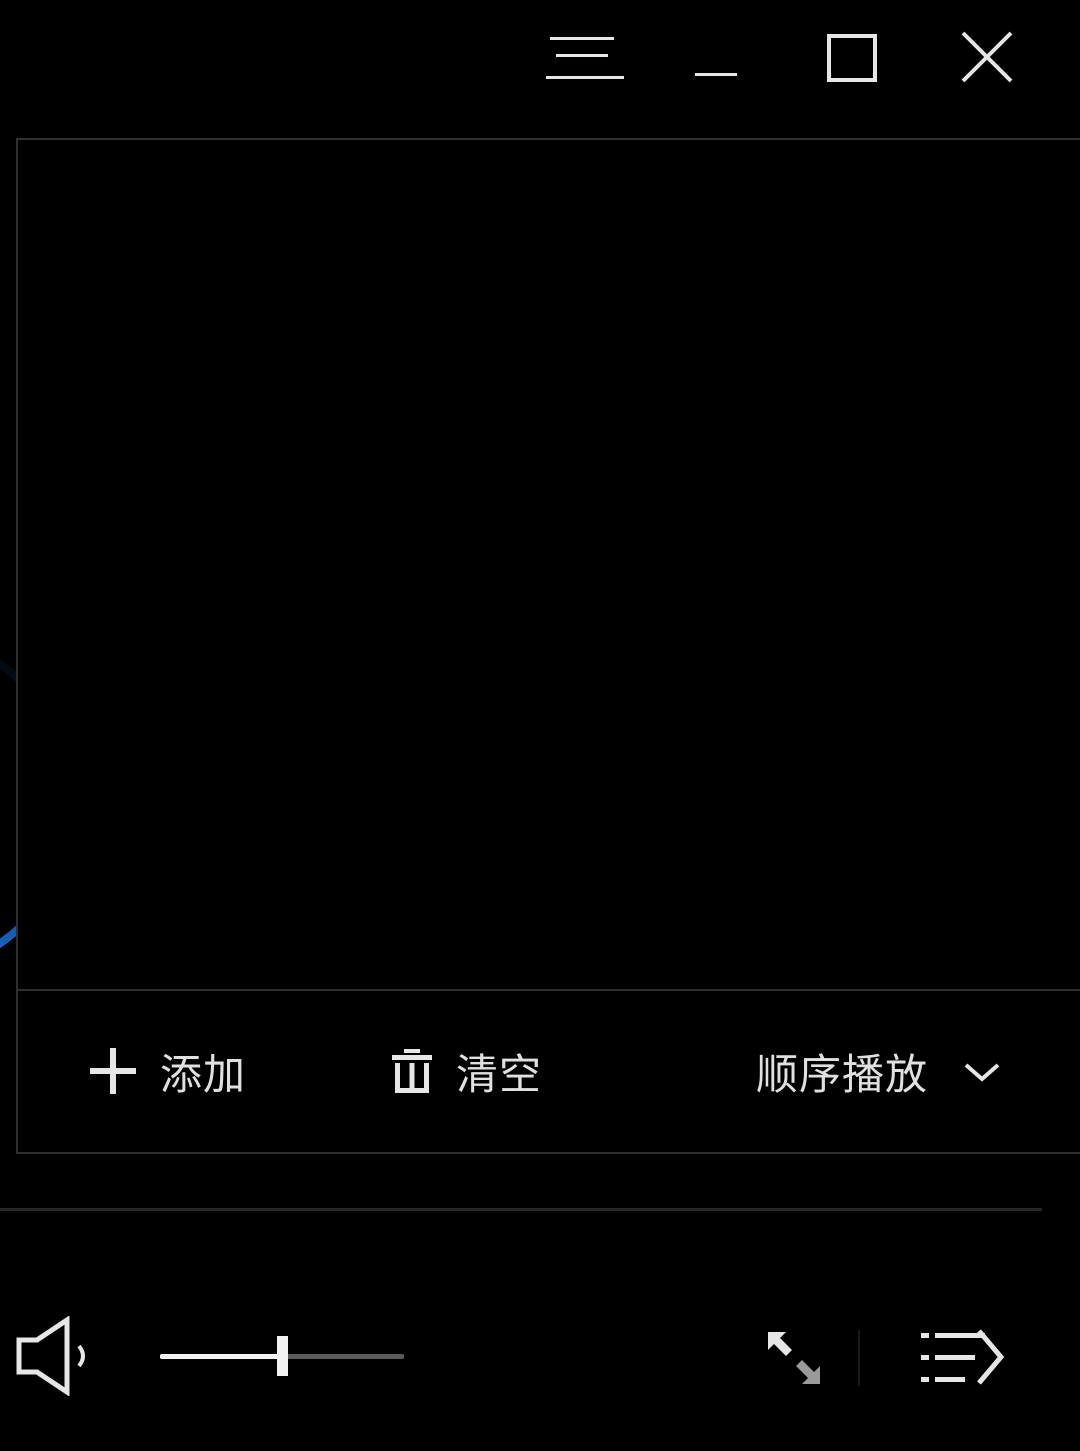 This screenshot has width=1080, height=1451. What do you see at coordinates (716, 57) in the screenshot?
I see `minimize-button` at bounding box center [716, 57].